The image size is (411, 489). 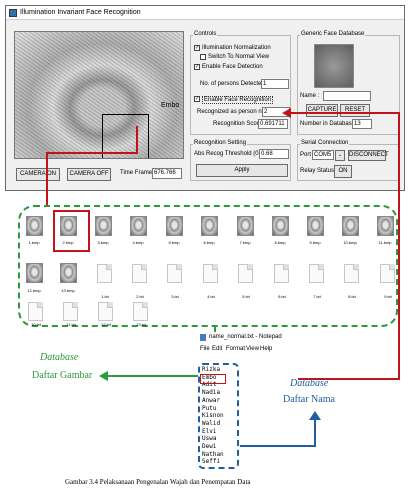 What do you see at coordinates (231, 154) in the screenshot?
I see `threshold-label: Abs Recog Threshold (0-1):` at bounding box center [231, 154].